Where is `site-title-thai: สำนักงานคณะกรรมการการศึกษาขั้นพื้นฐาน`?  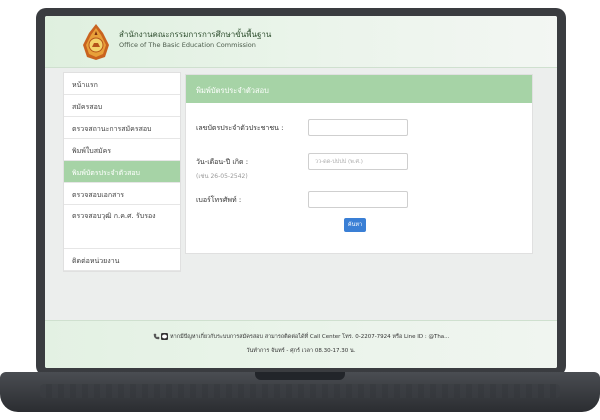 site-title-thai: สำนักงานคณะกรรมการการศึกษาขั้นพื้นฐาน is located at coordinates (195, 34).